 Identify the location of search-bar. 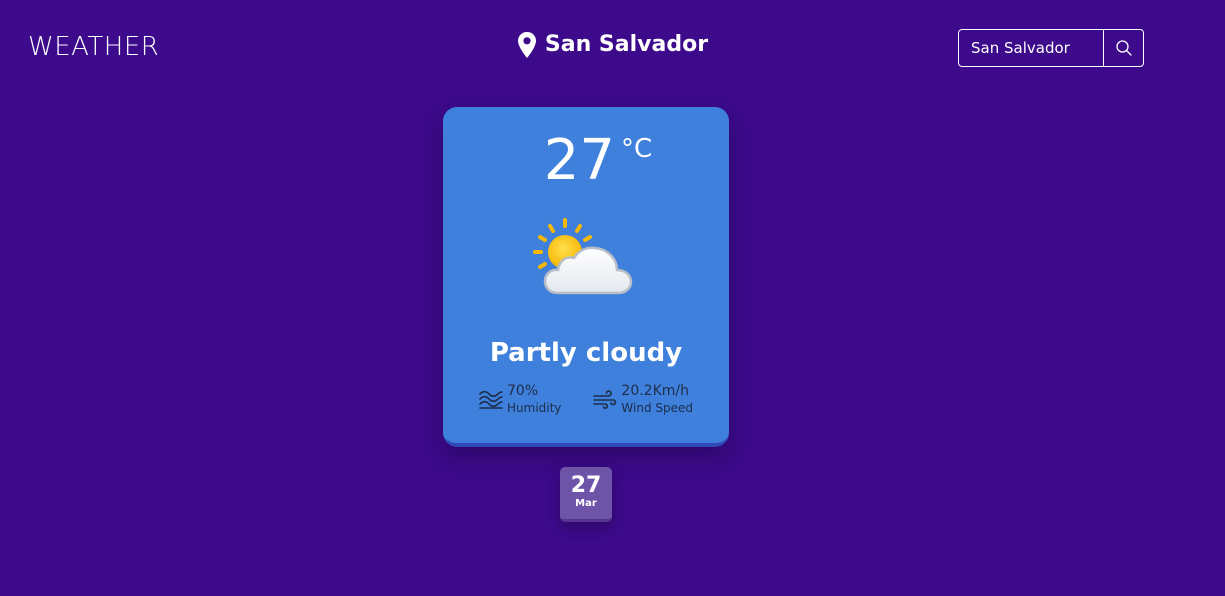
(1051, 48).